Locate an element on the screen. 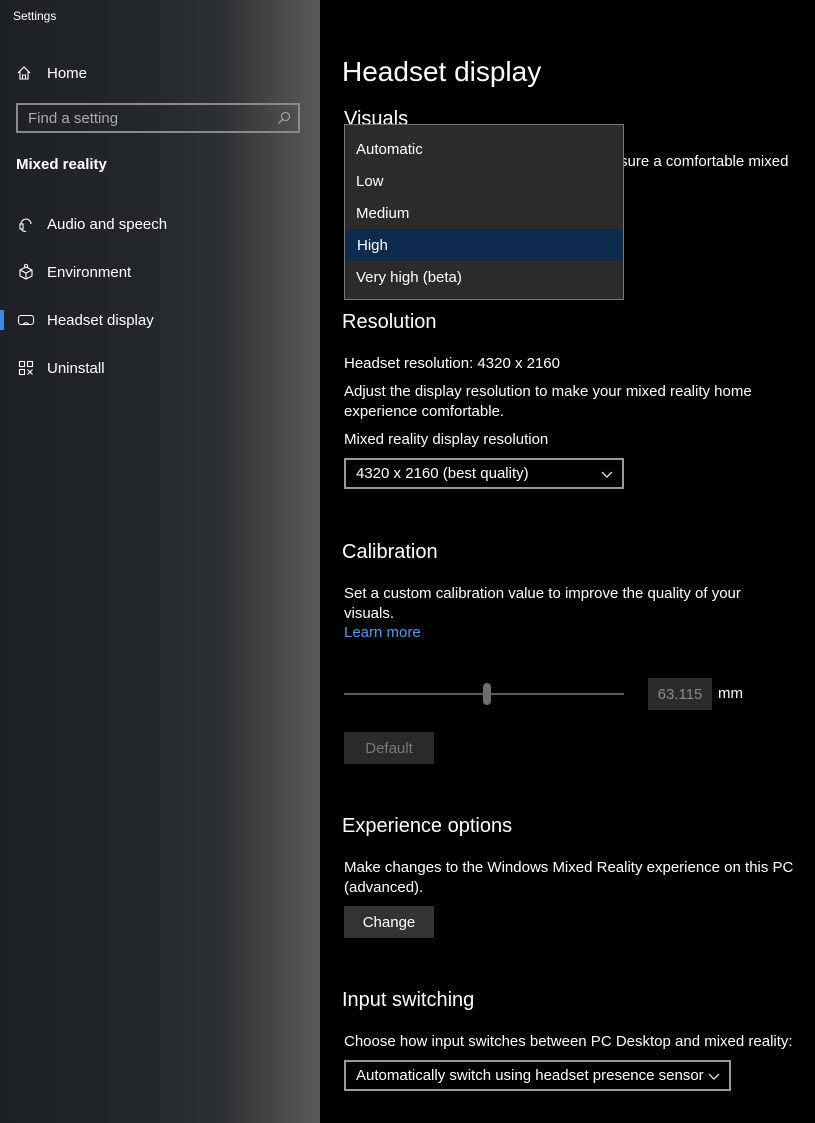 The height and width of the screenshot is (1123, 815). section-title: Mixed reality is located at coordinates (61, 164).